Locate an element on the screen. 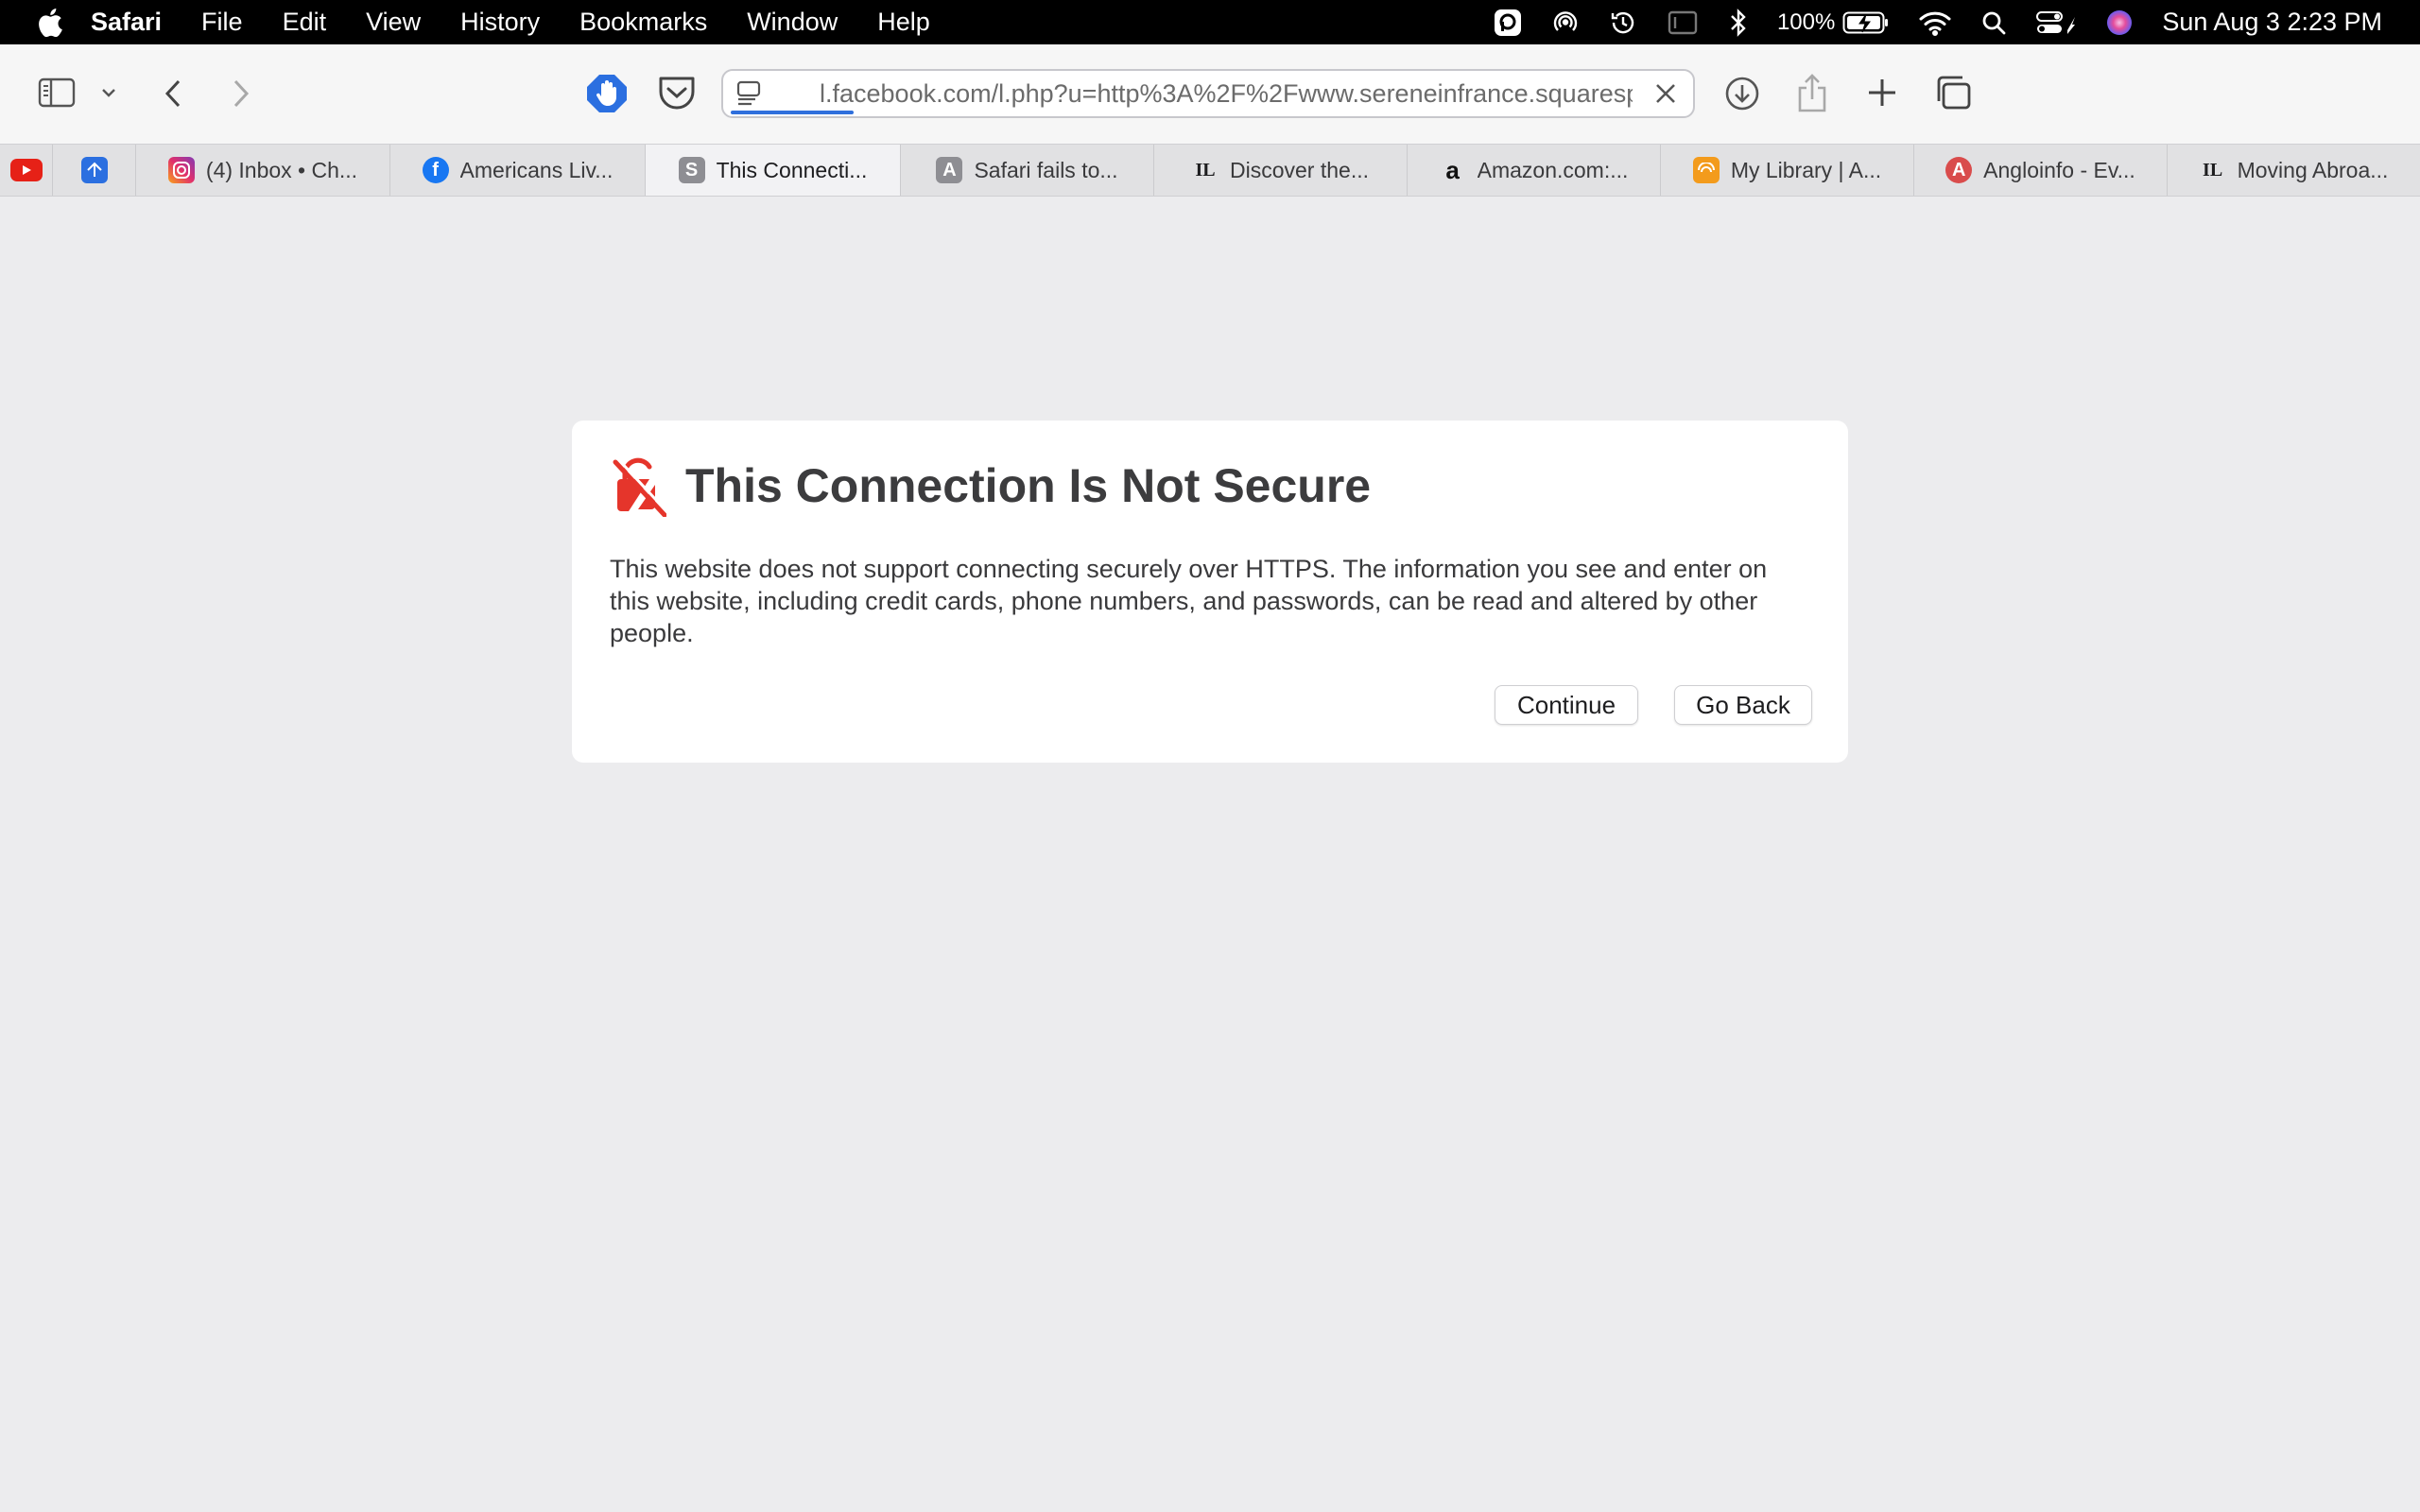 This screenshot has height=1512, width=2420. app-icon is located at coordinates (94, 170).